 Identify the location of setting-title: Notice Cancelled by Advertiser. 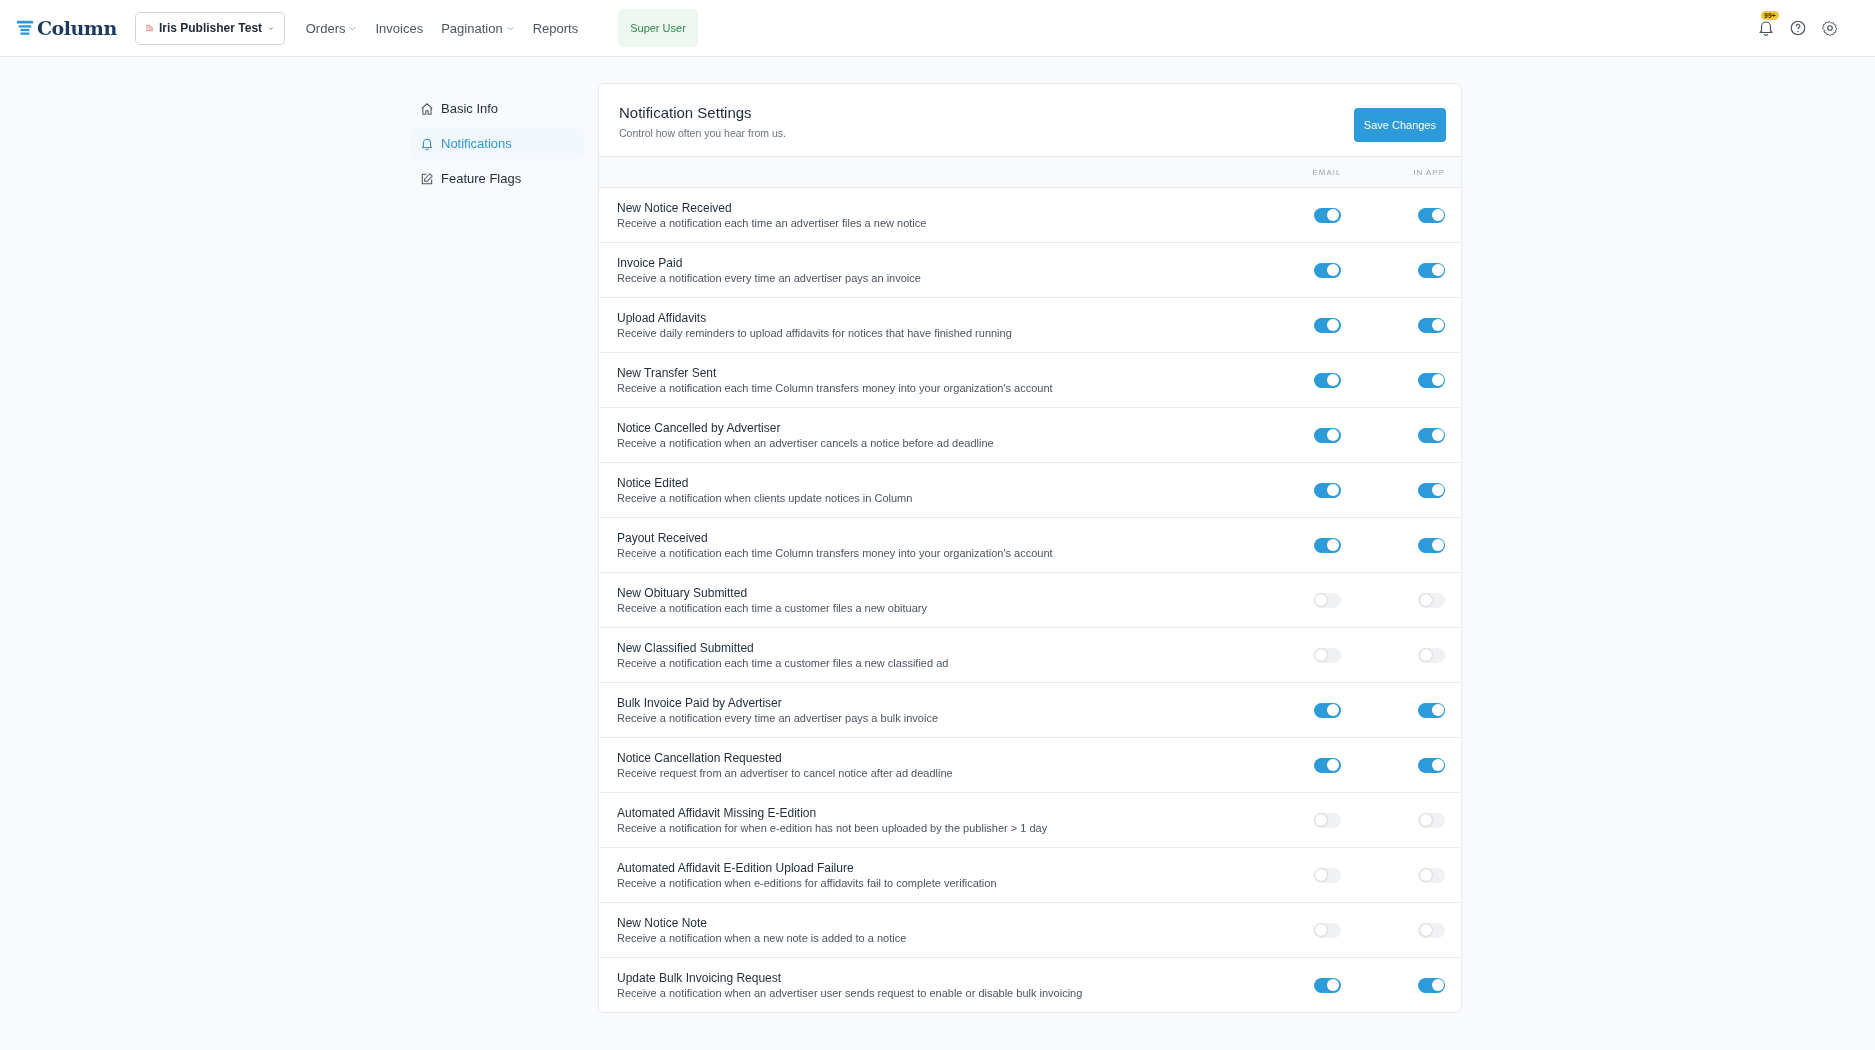
(699, 428).